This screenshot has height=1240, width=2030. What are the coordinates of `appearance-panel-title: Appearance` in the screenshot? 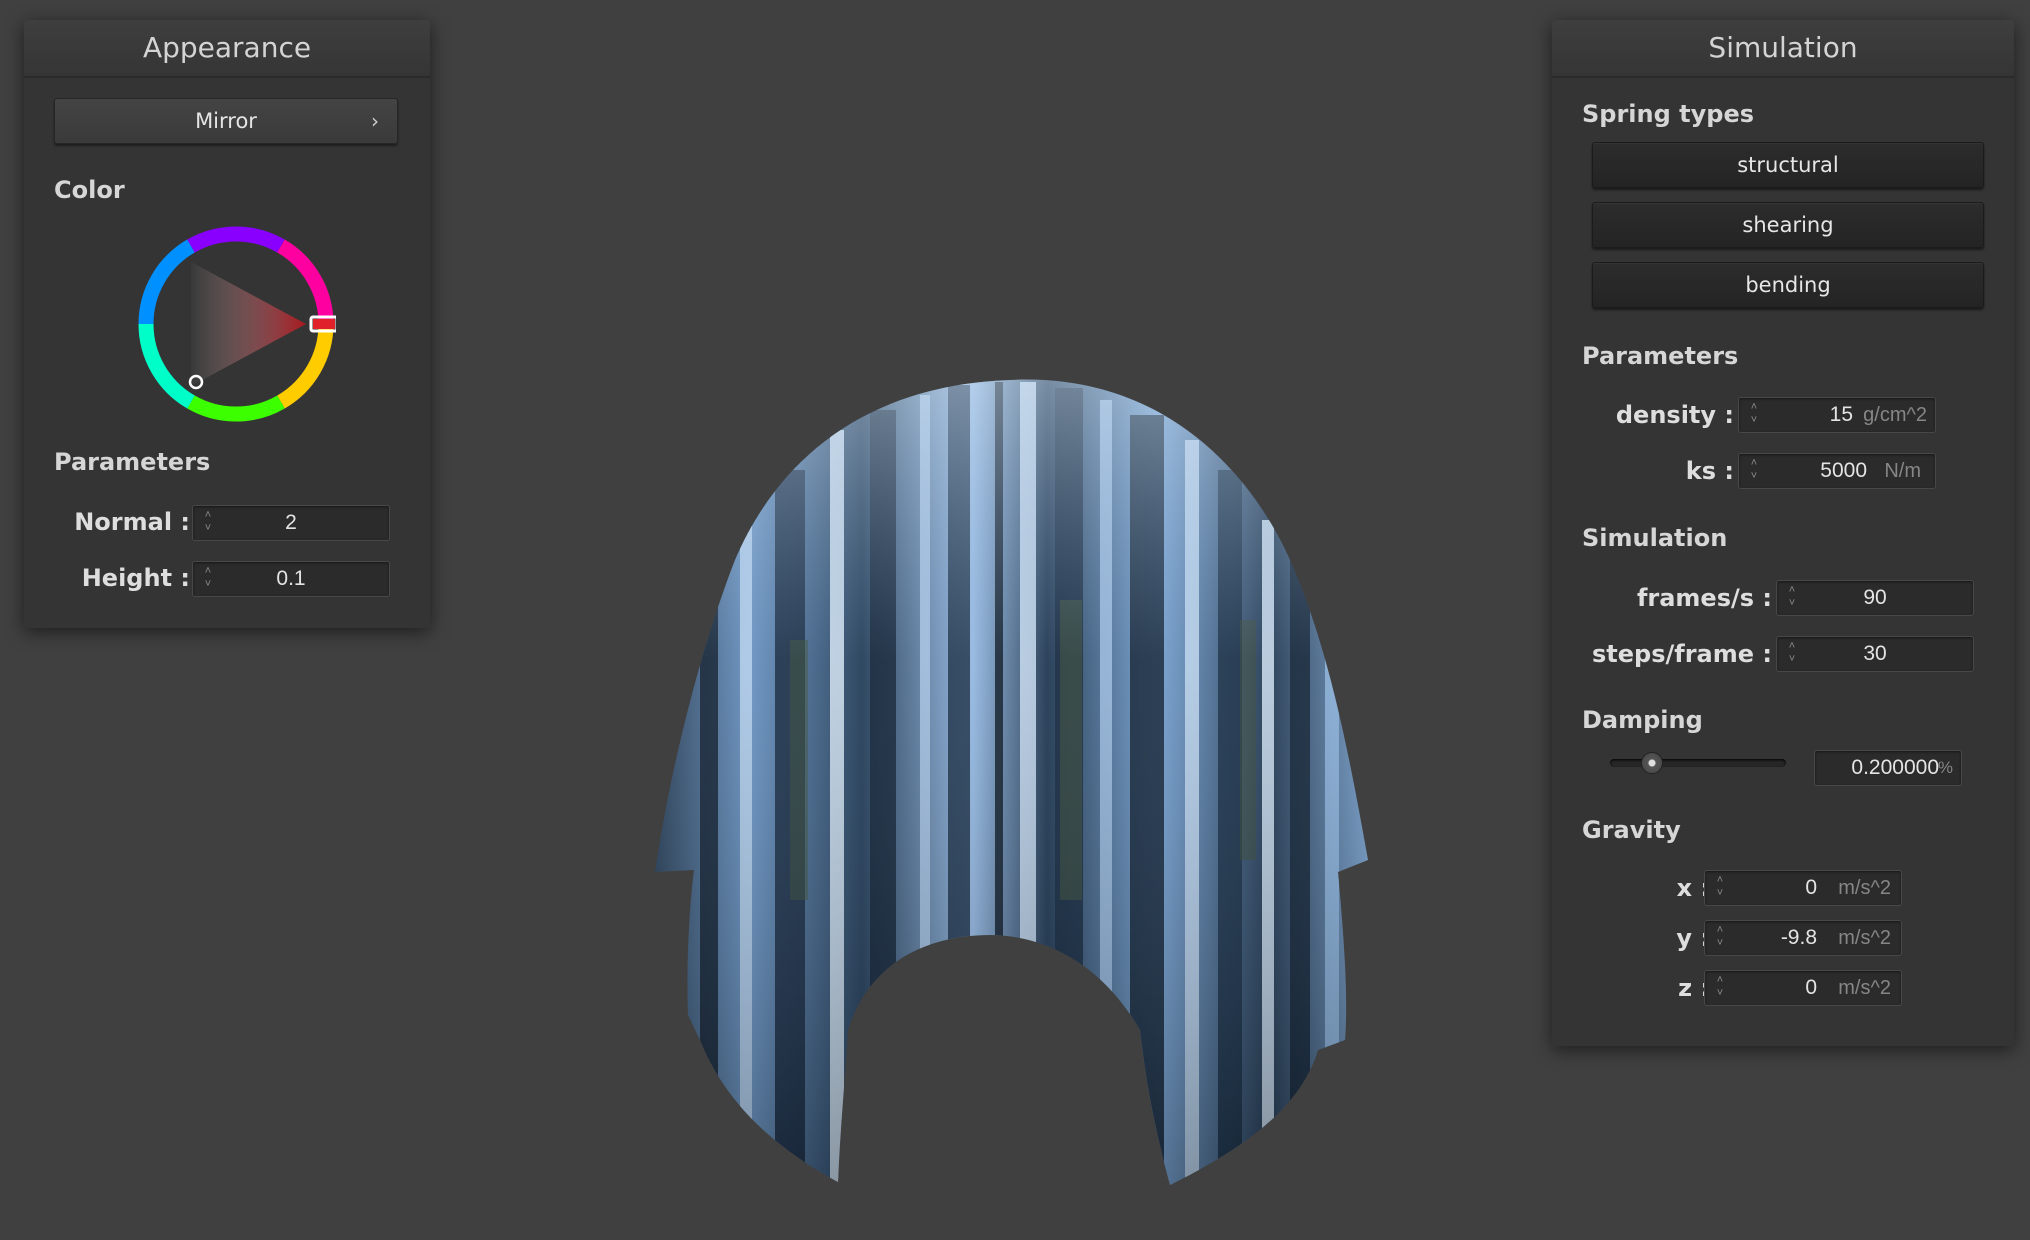 It's located at (227, 49).